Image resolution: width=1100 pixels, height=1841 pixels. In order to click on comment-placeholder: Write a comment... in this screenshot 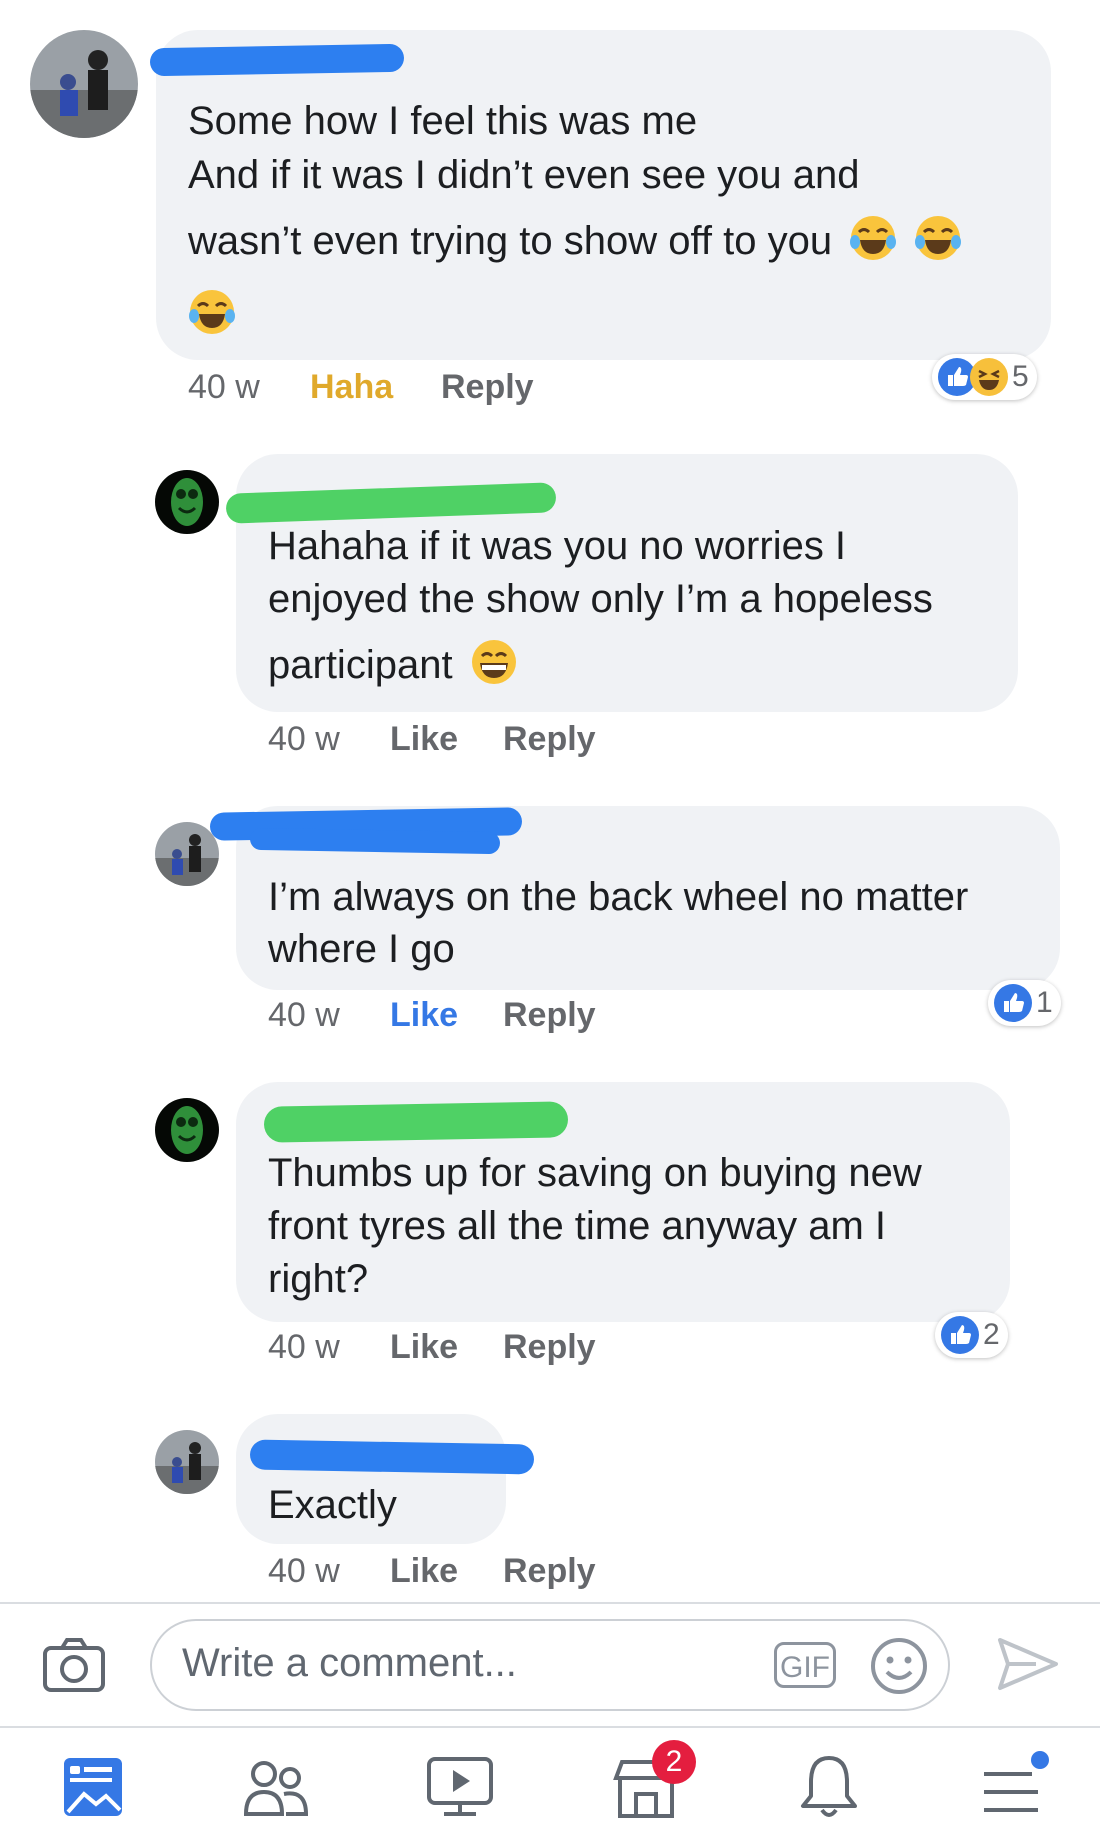, I will do `click(349, 1663)`.